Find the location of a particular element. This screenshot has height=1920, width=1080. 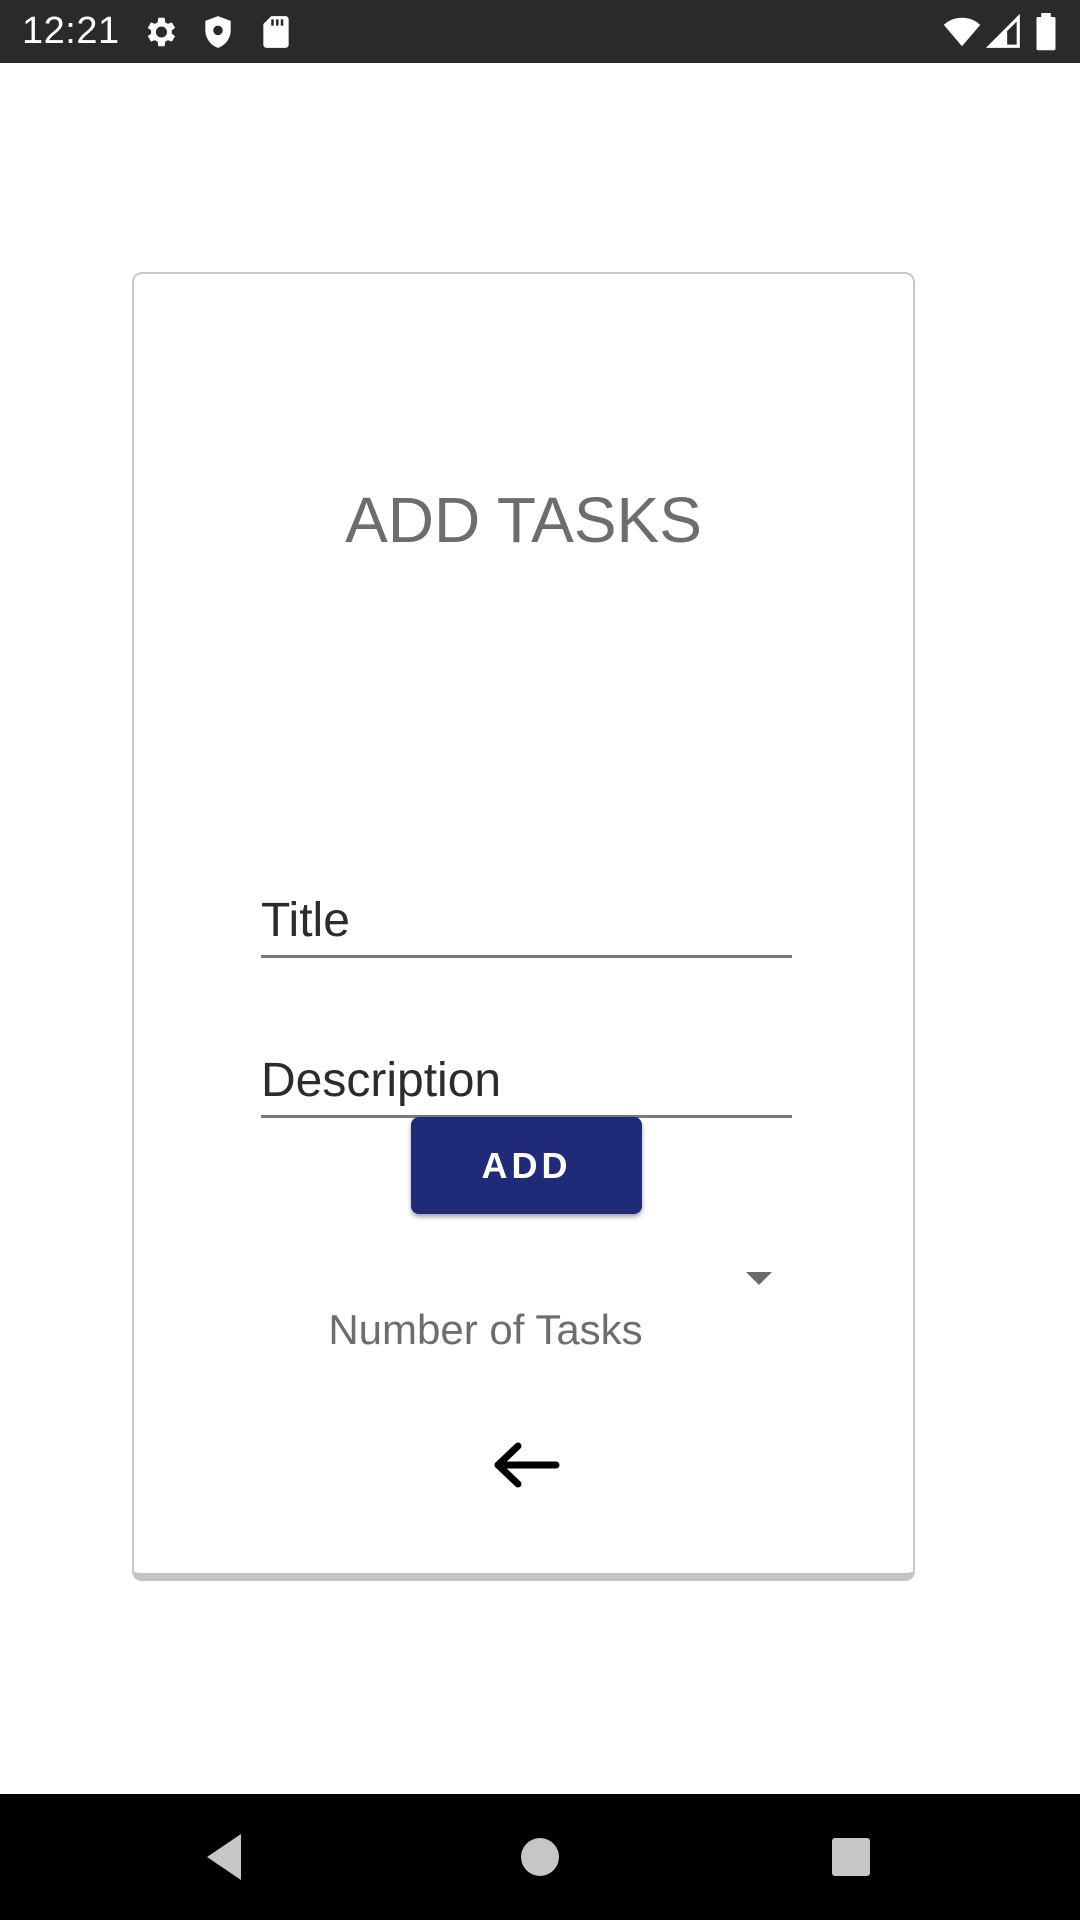

home-circle-icon is located at coordinates (540, 1857).